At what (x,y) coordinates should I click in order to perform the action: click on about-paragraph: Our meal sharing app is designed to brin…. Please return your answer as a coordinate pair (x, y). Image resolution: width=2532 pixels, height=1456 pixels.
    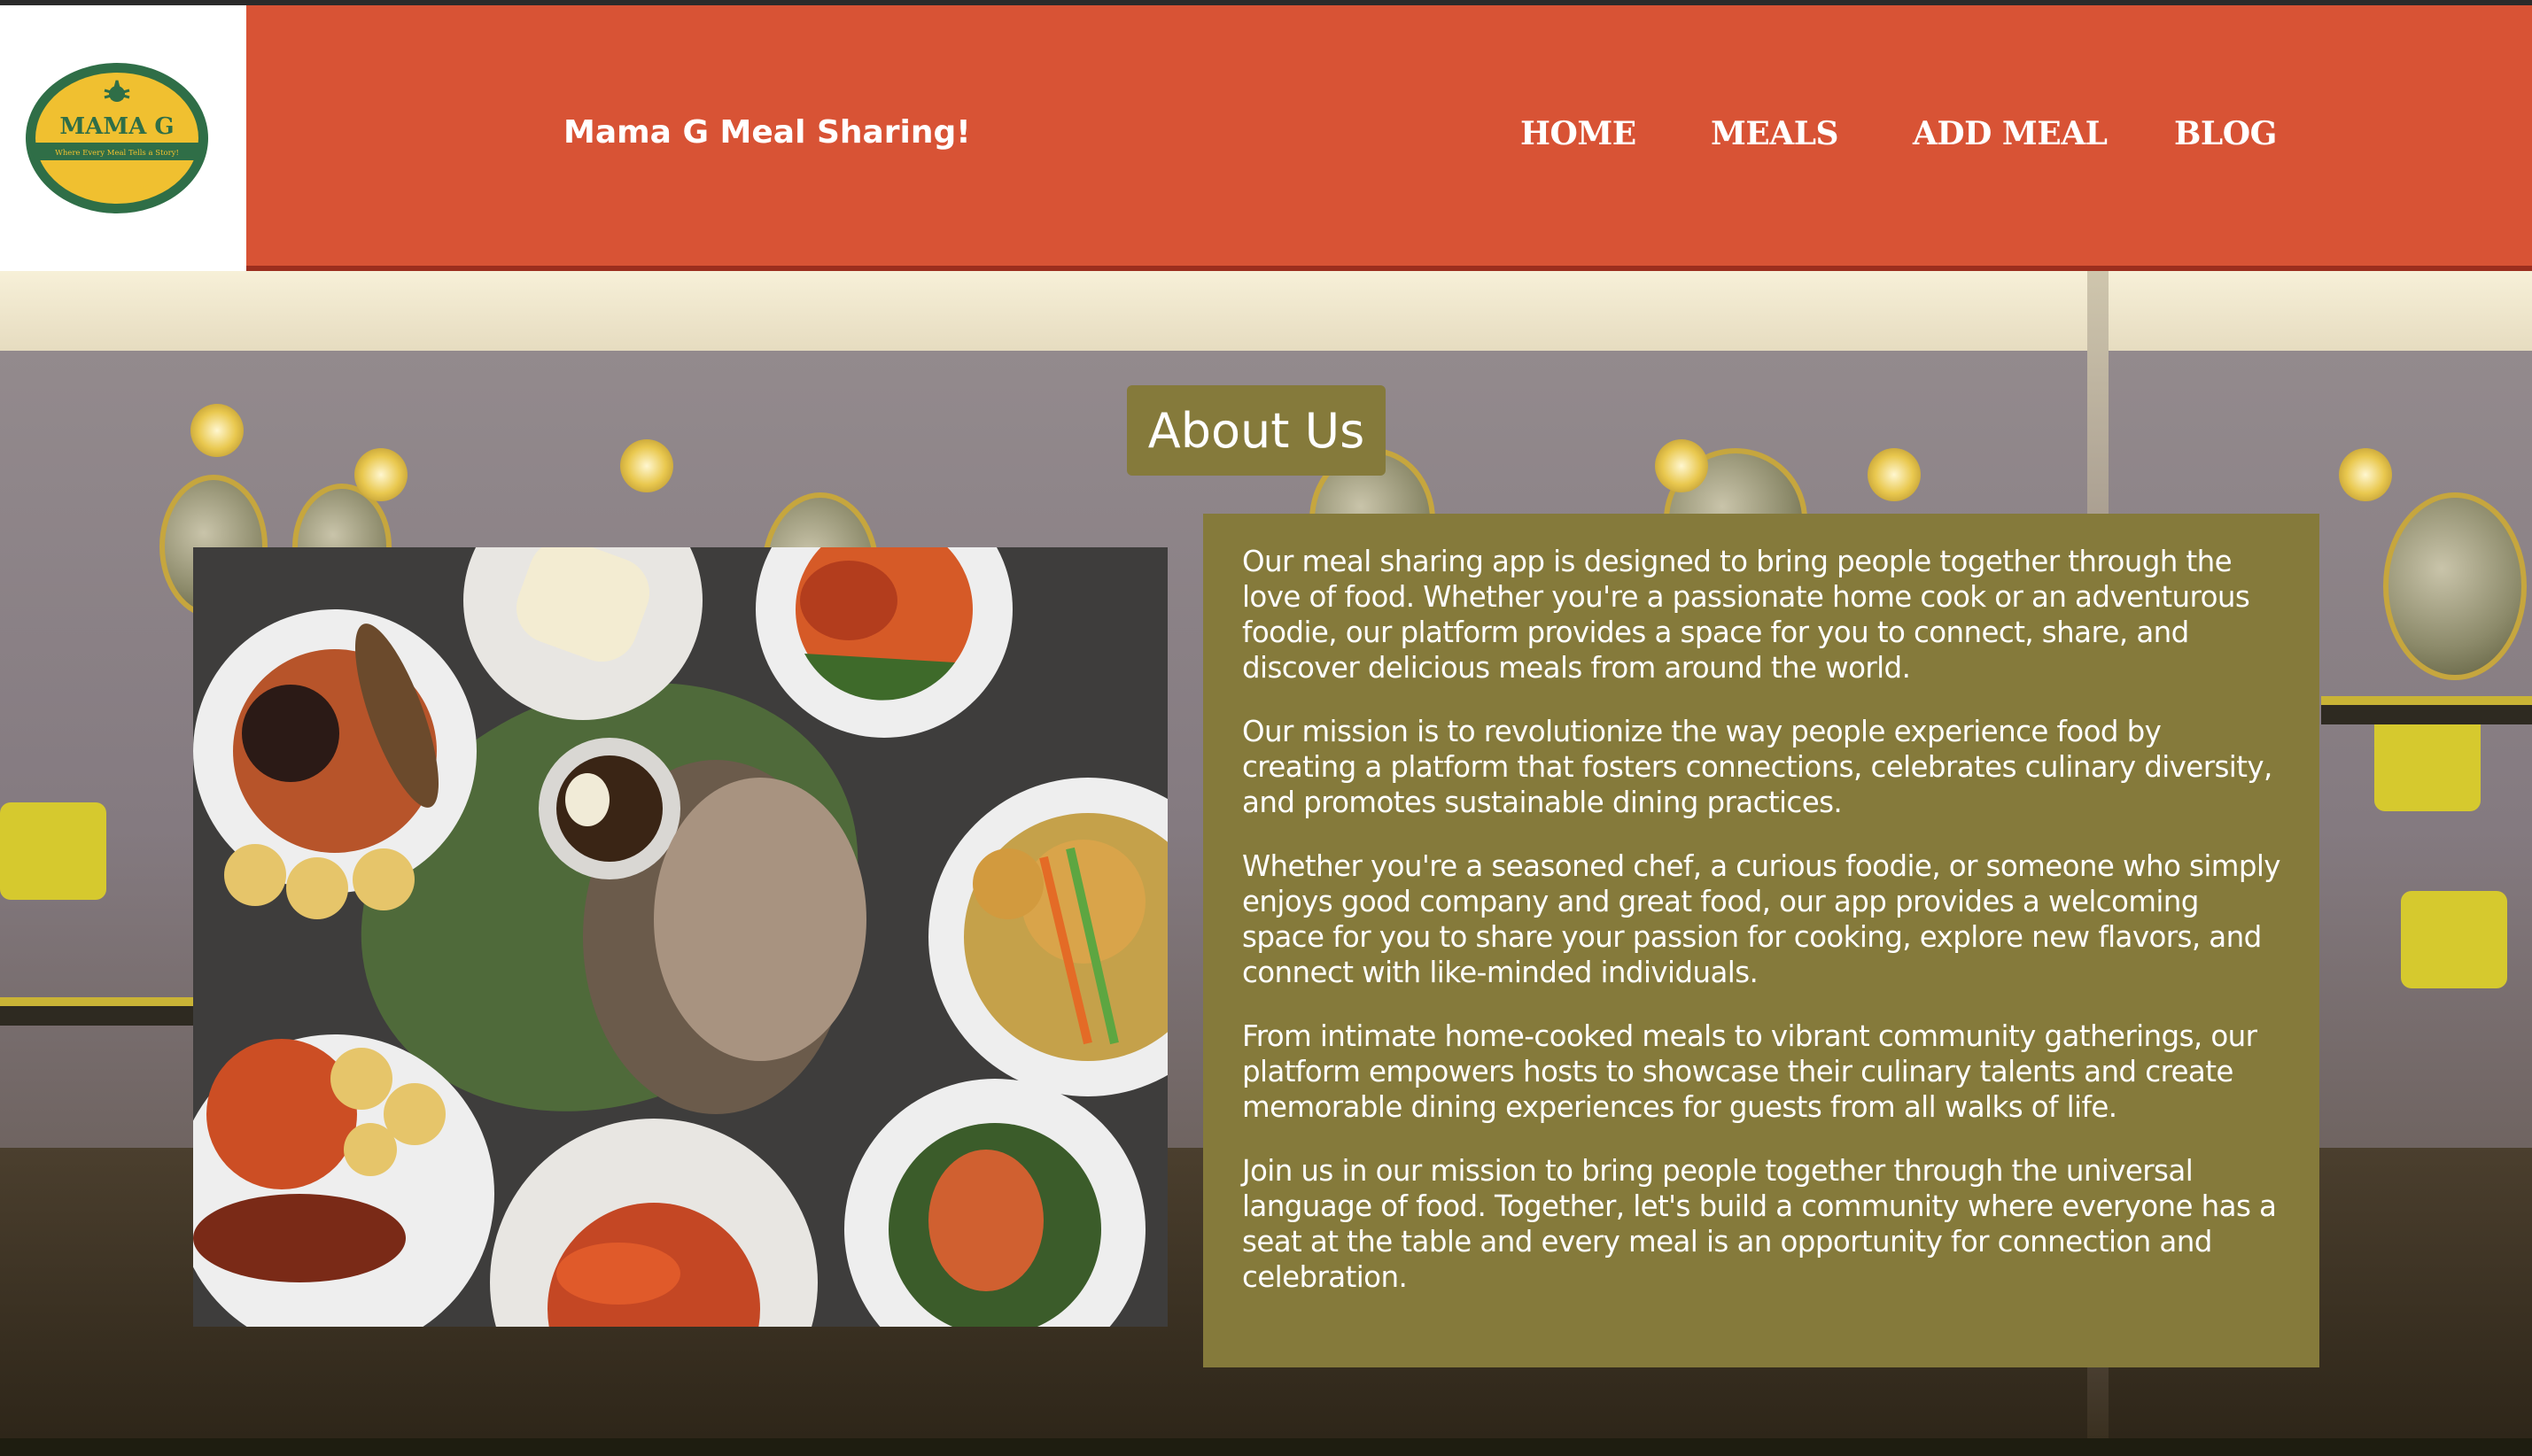
    Looking at the image, I should click on (1746, 615).